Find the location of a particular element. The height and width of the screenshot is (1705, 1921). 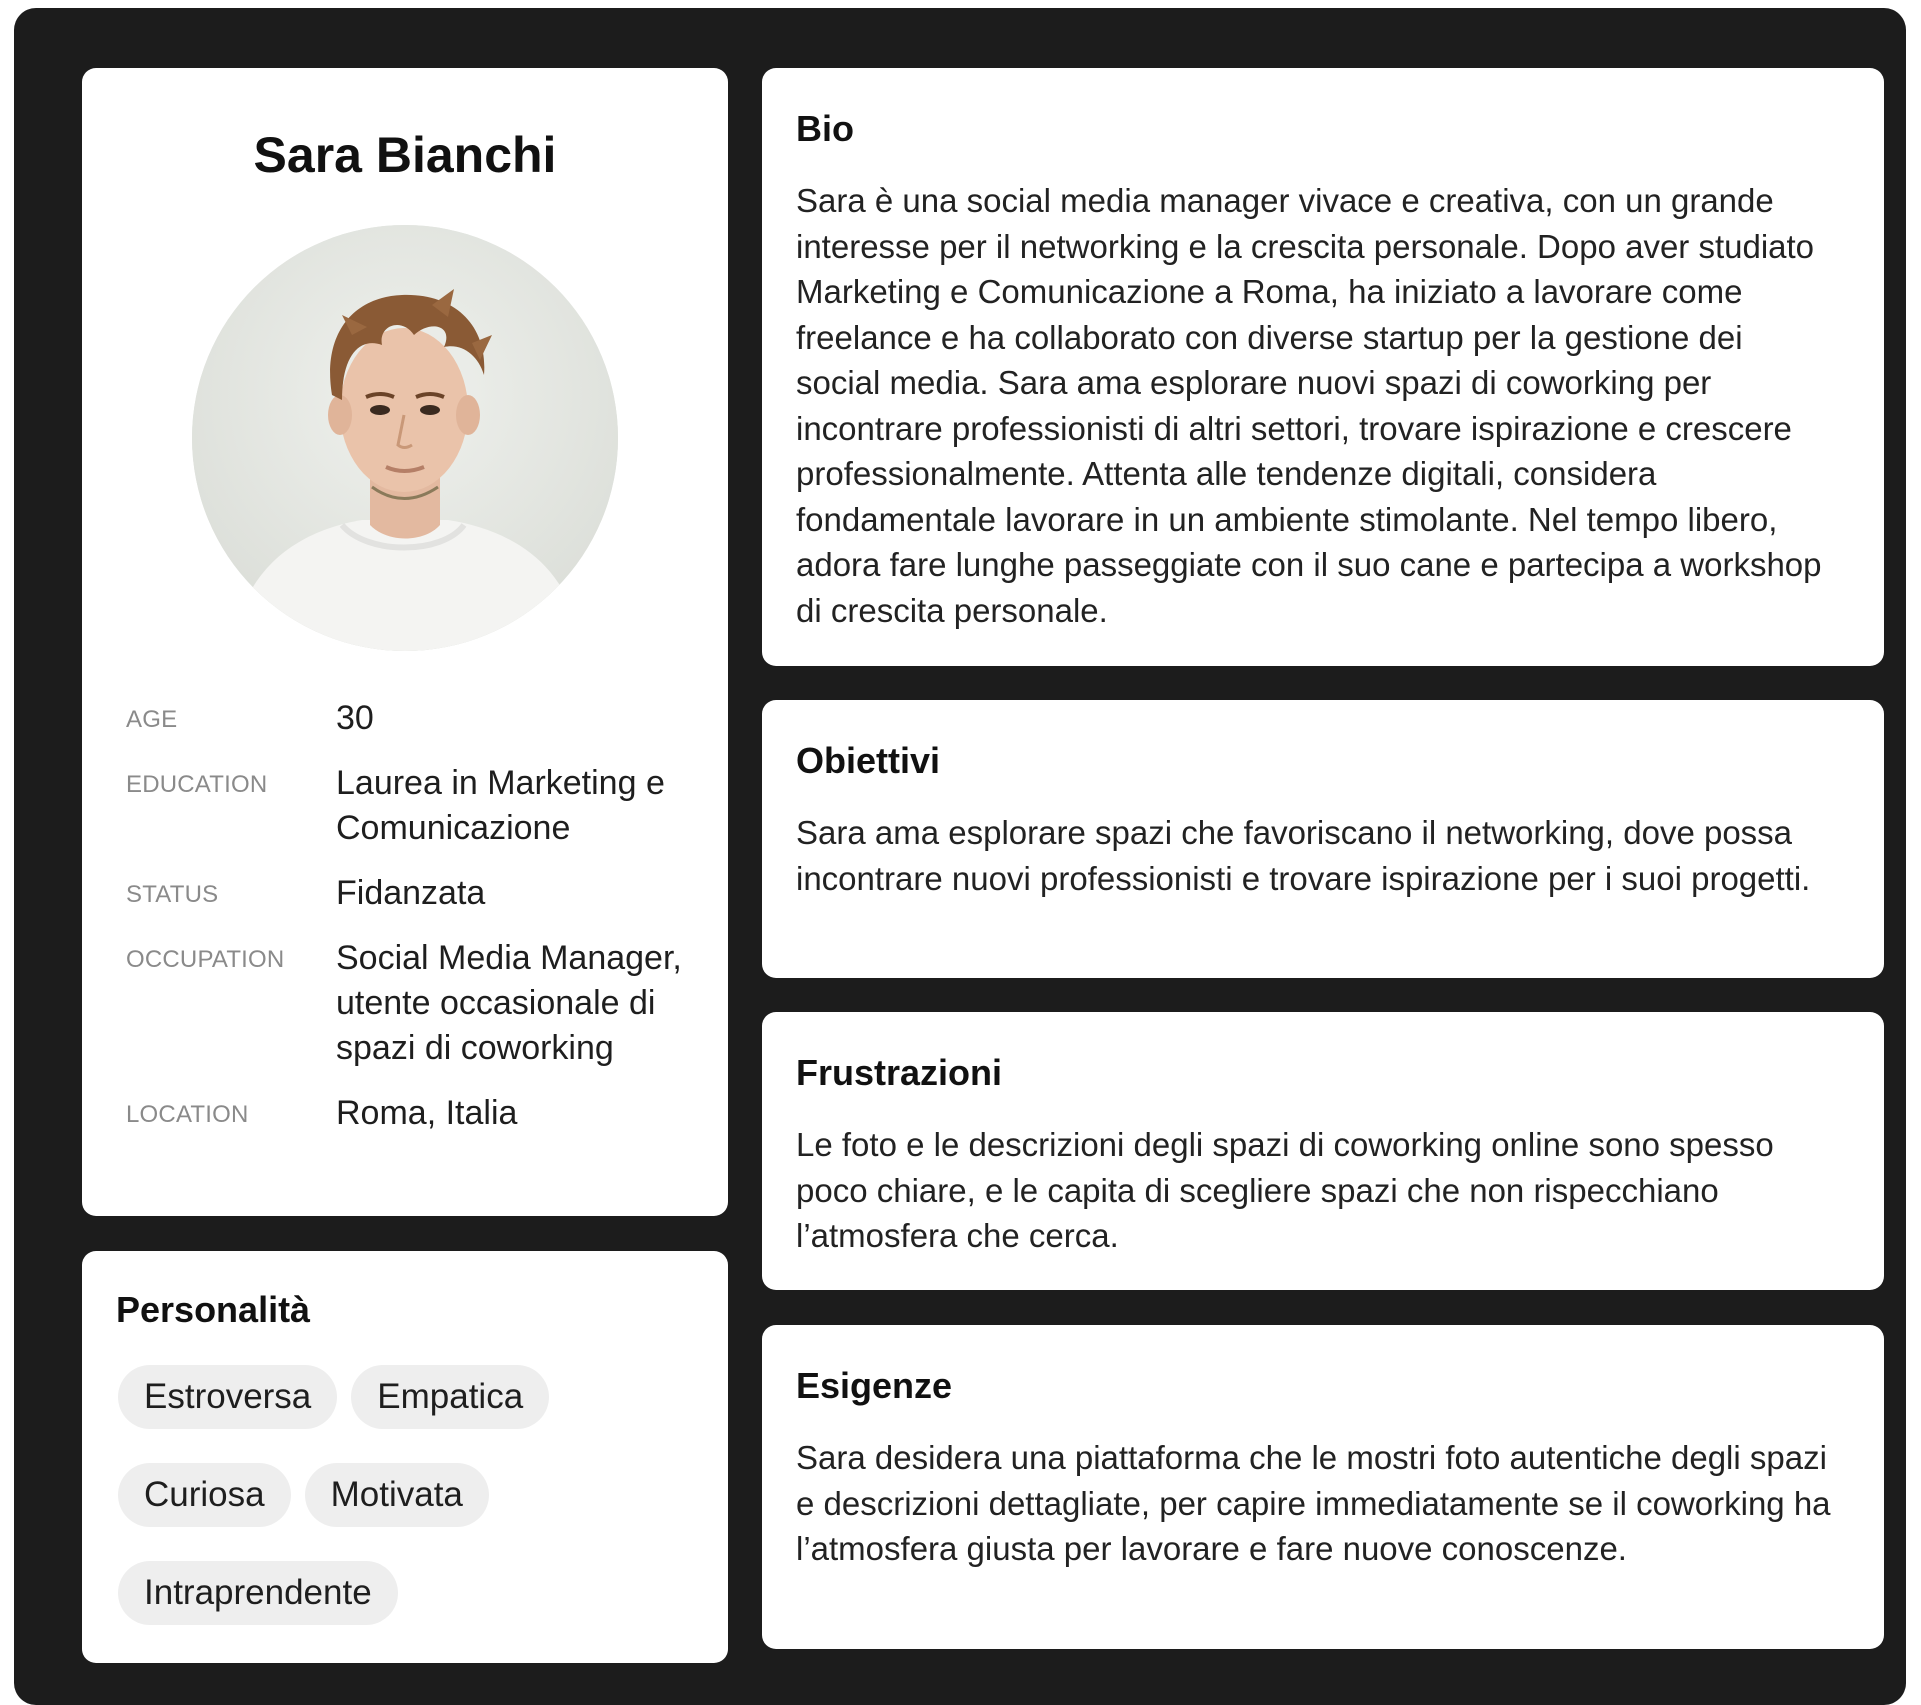

persona-name: Sara Bianchi is located at coordinates (405, 155).